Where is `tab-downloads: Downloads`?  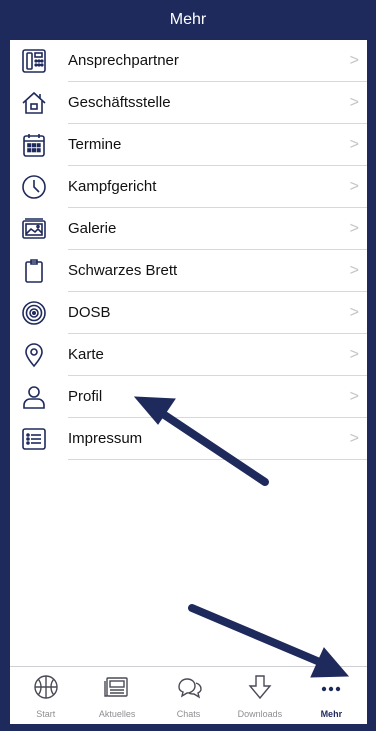
tab-downloads: Downloads is located at coordinates (259, 695).